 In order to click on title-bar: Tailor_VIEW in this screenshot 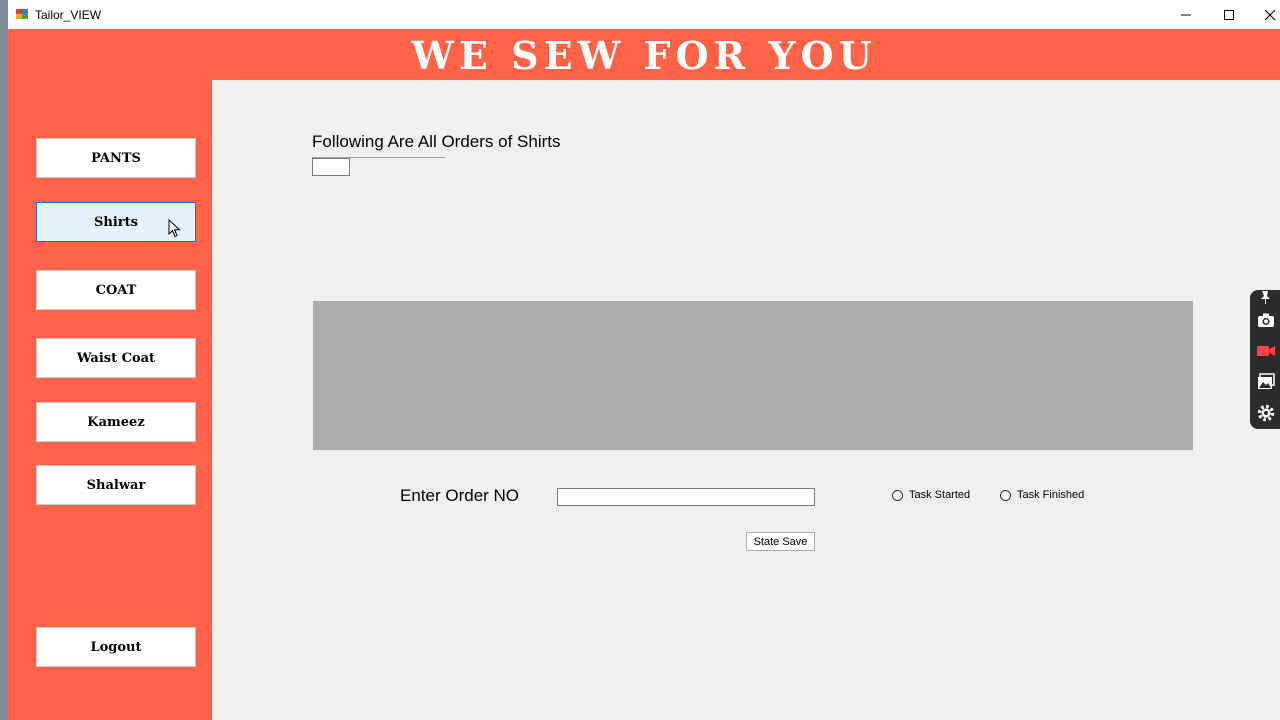, I will do `click(644, 14)`.